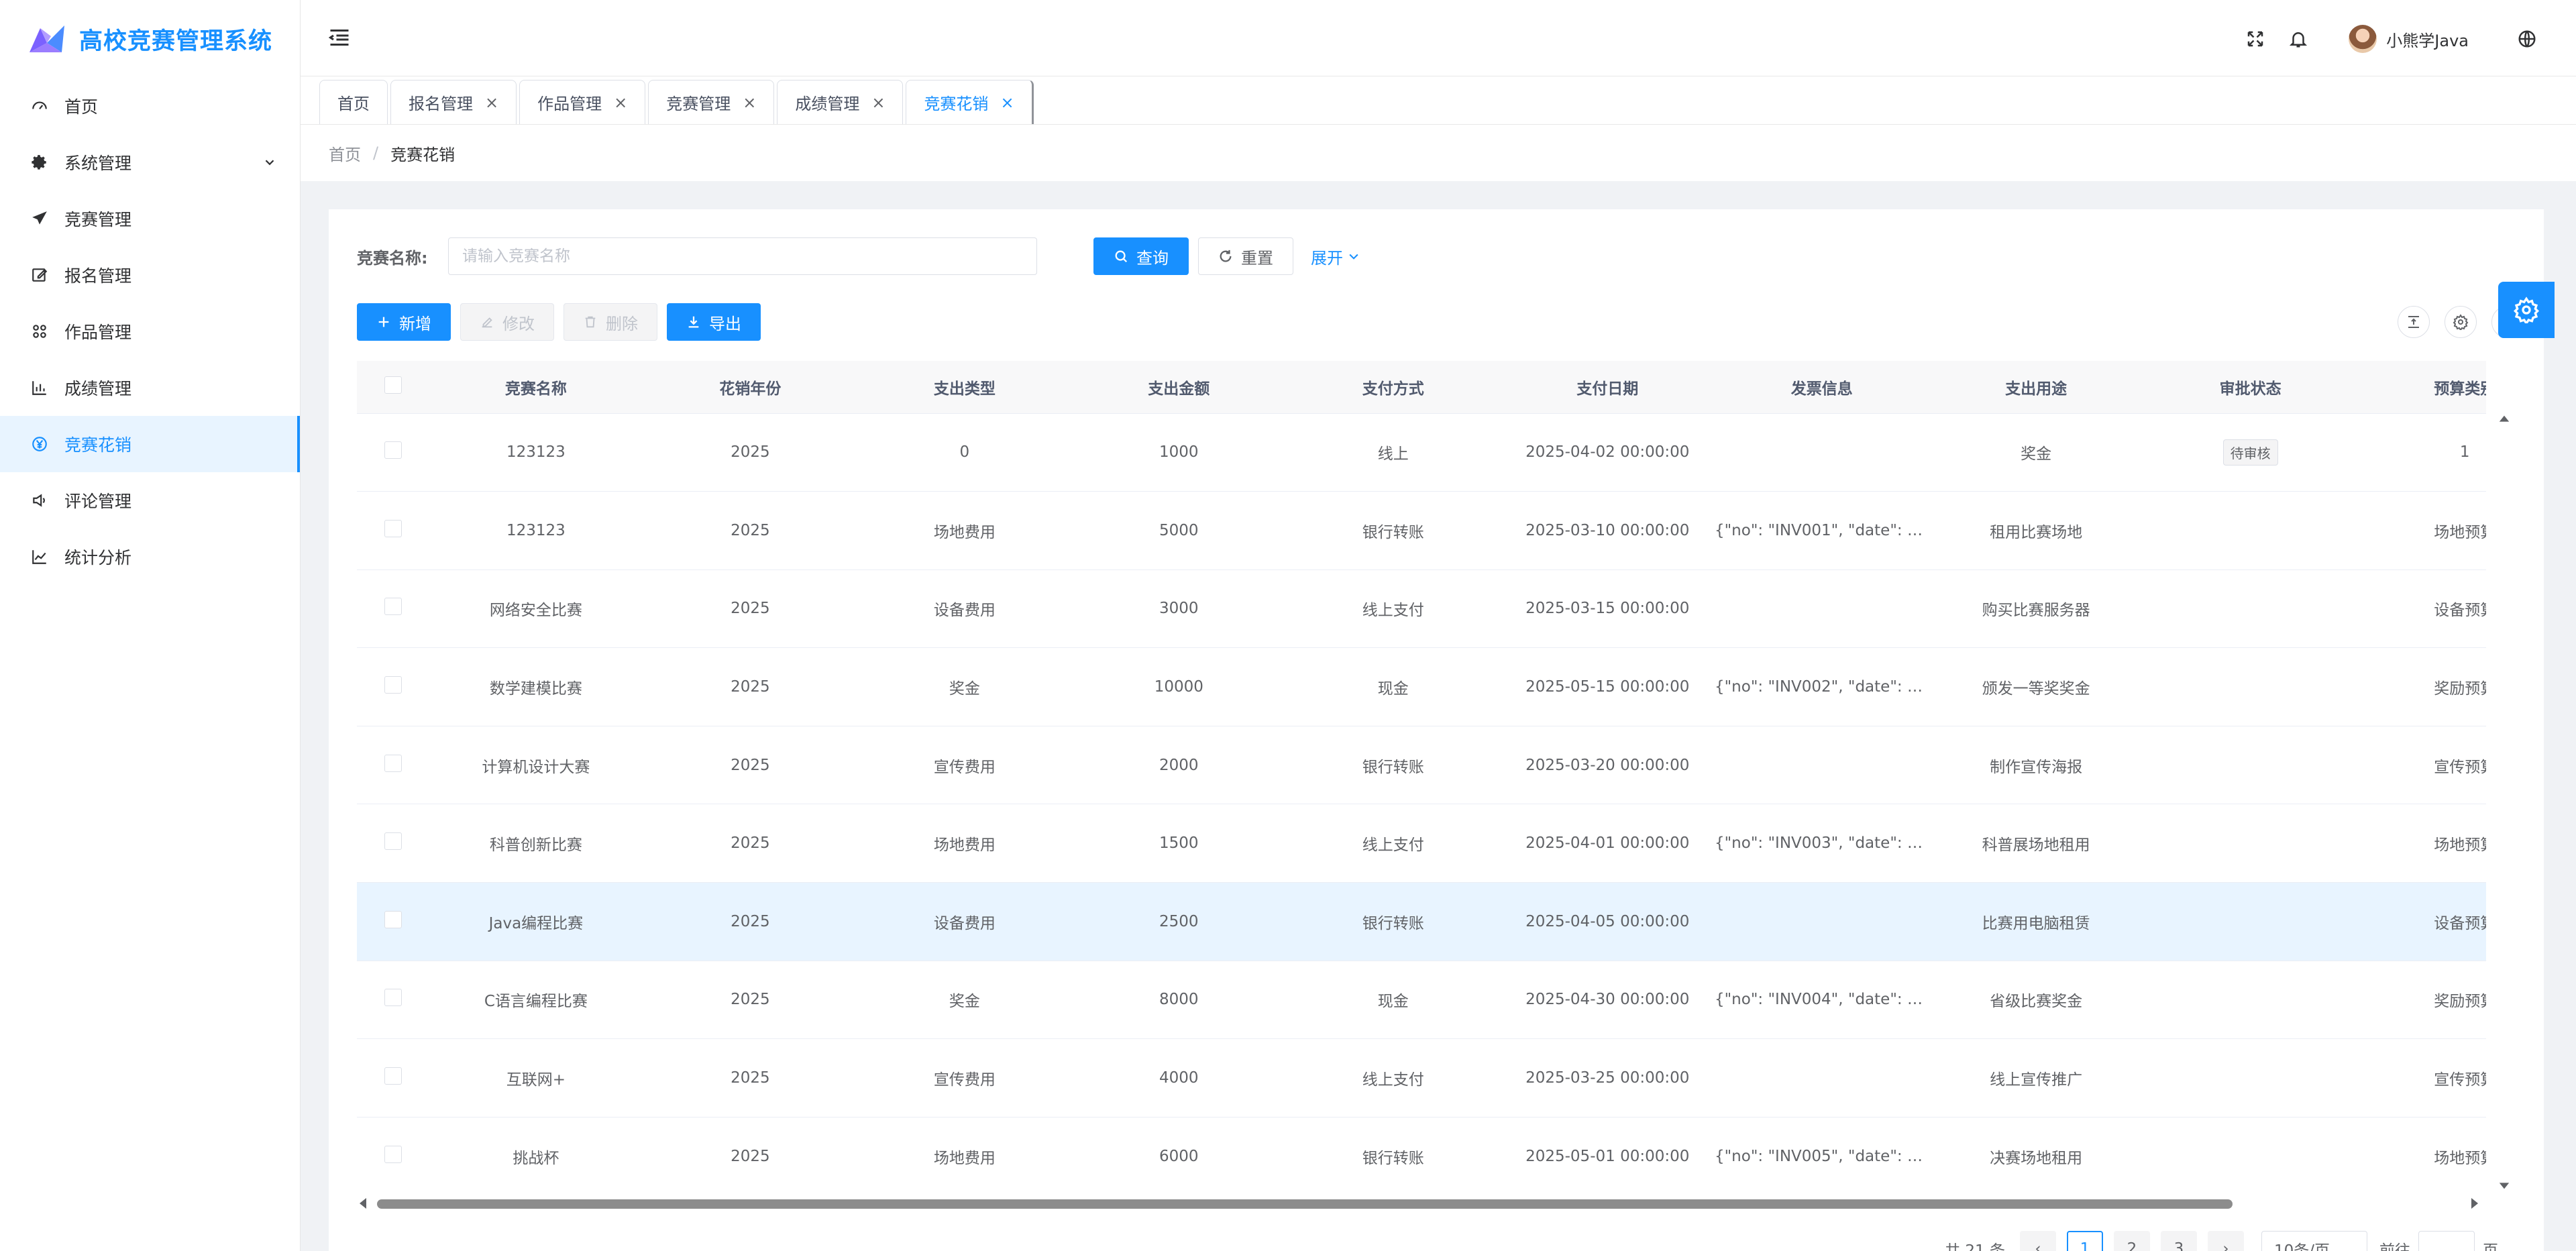  Describe the element at coordinates (150, 331) in the screenshot. I see `sidebar-item-works: 作品管理` at that location.